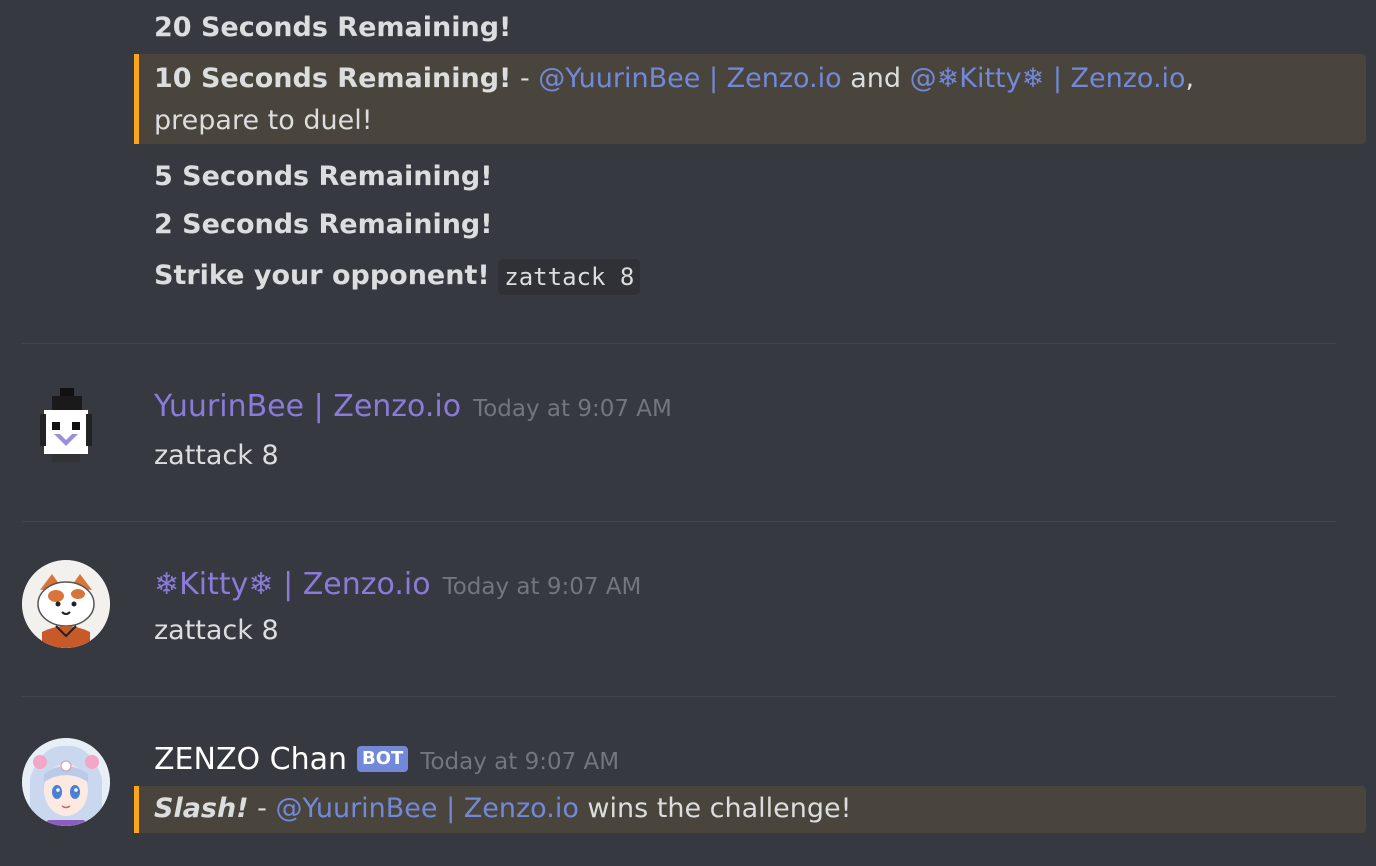 This screenshot has height=866, width=1376. What do you see at coordinates (66, 604) in the screenshot?
I see `avatar-kitty` at bounding box center [66, 604].